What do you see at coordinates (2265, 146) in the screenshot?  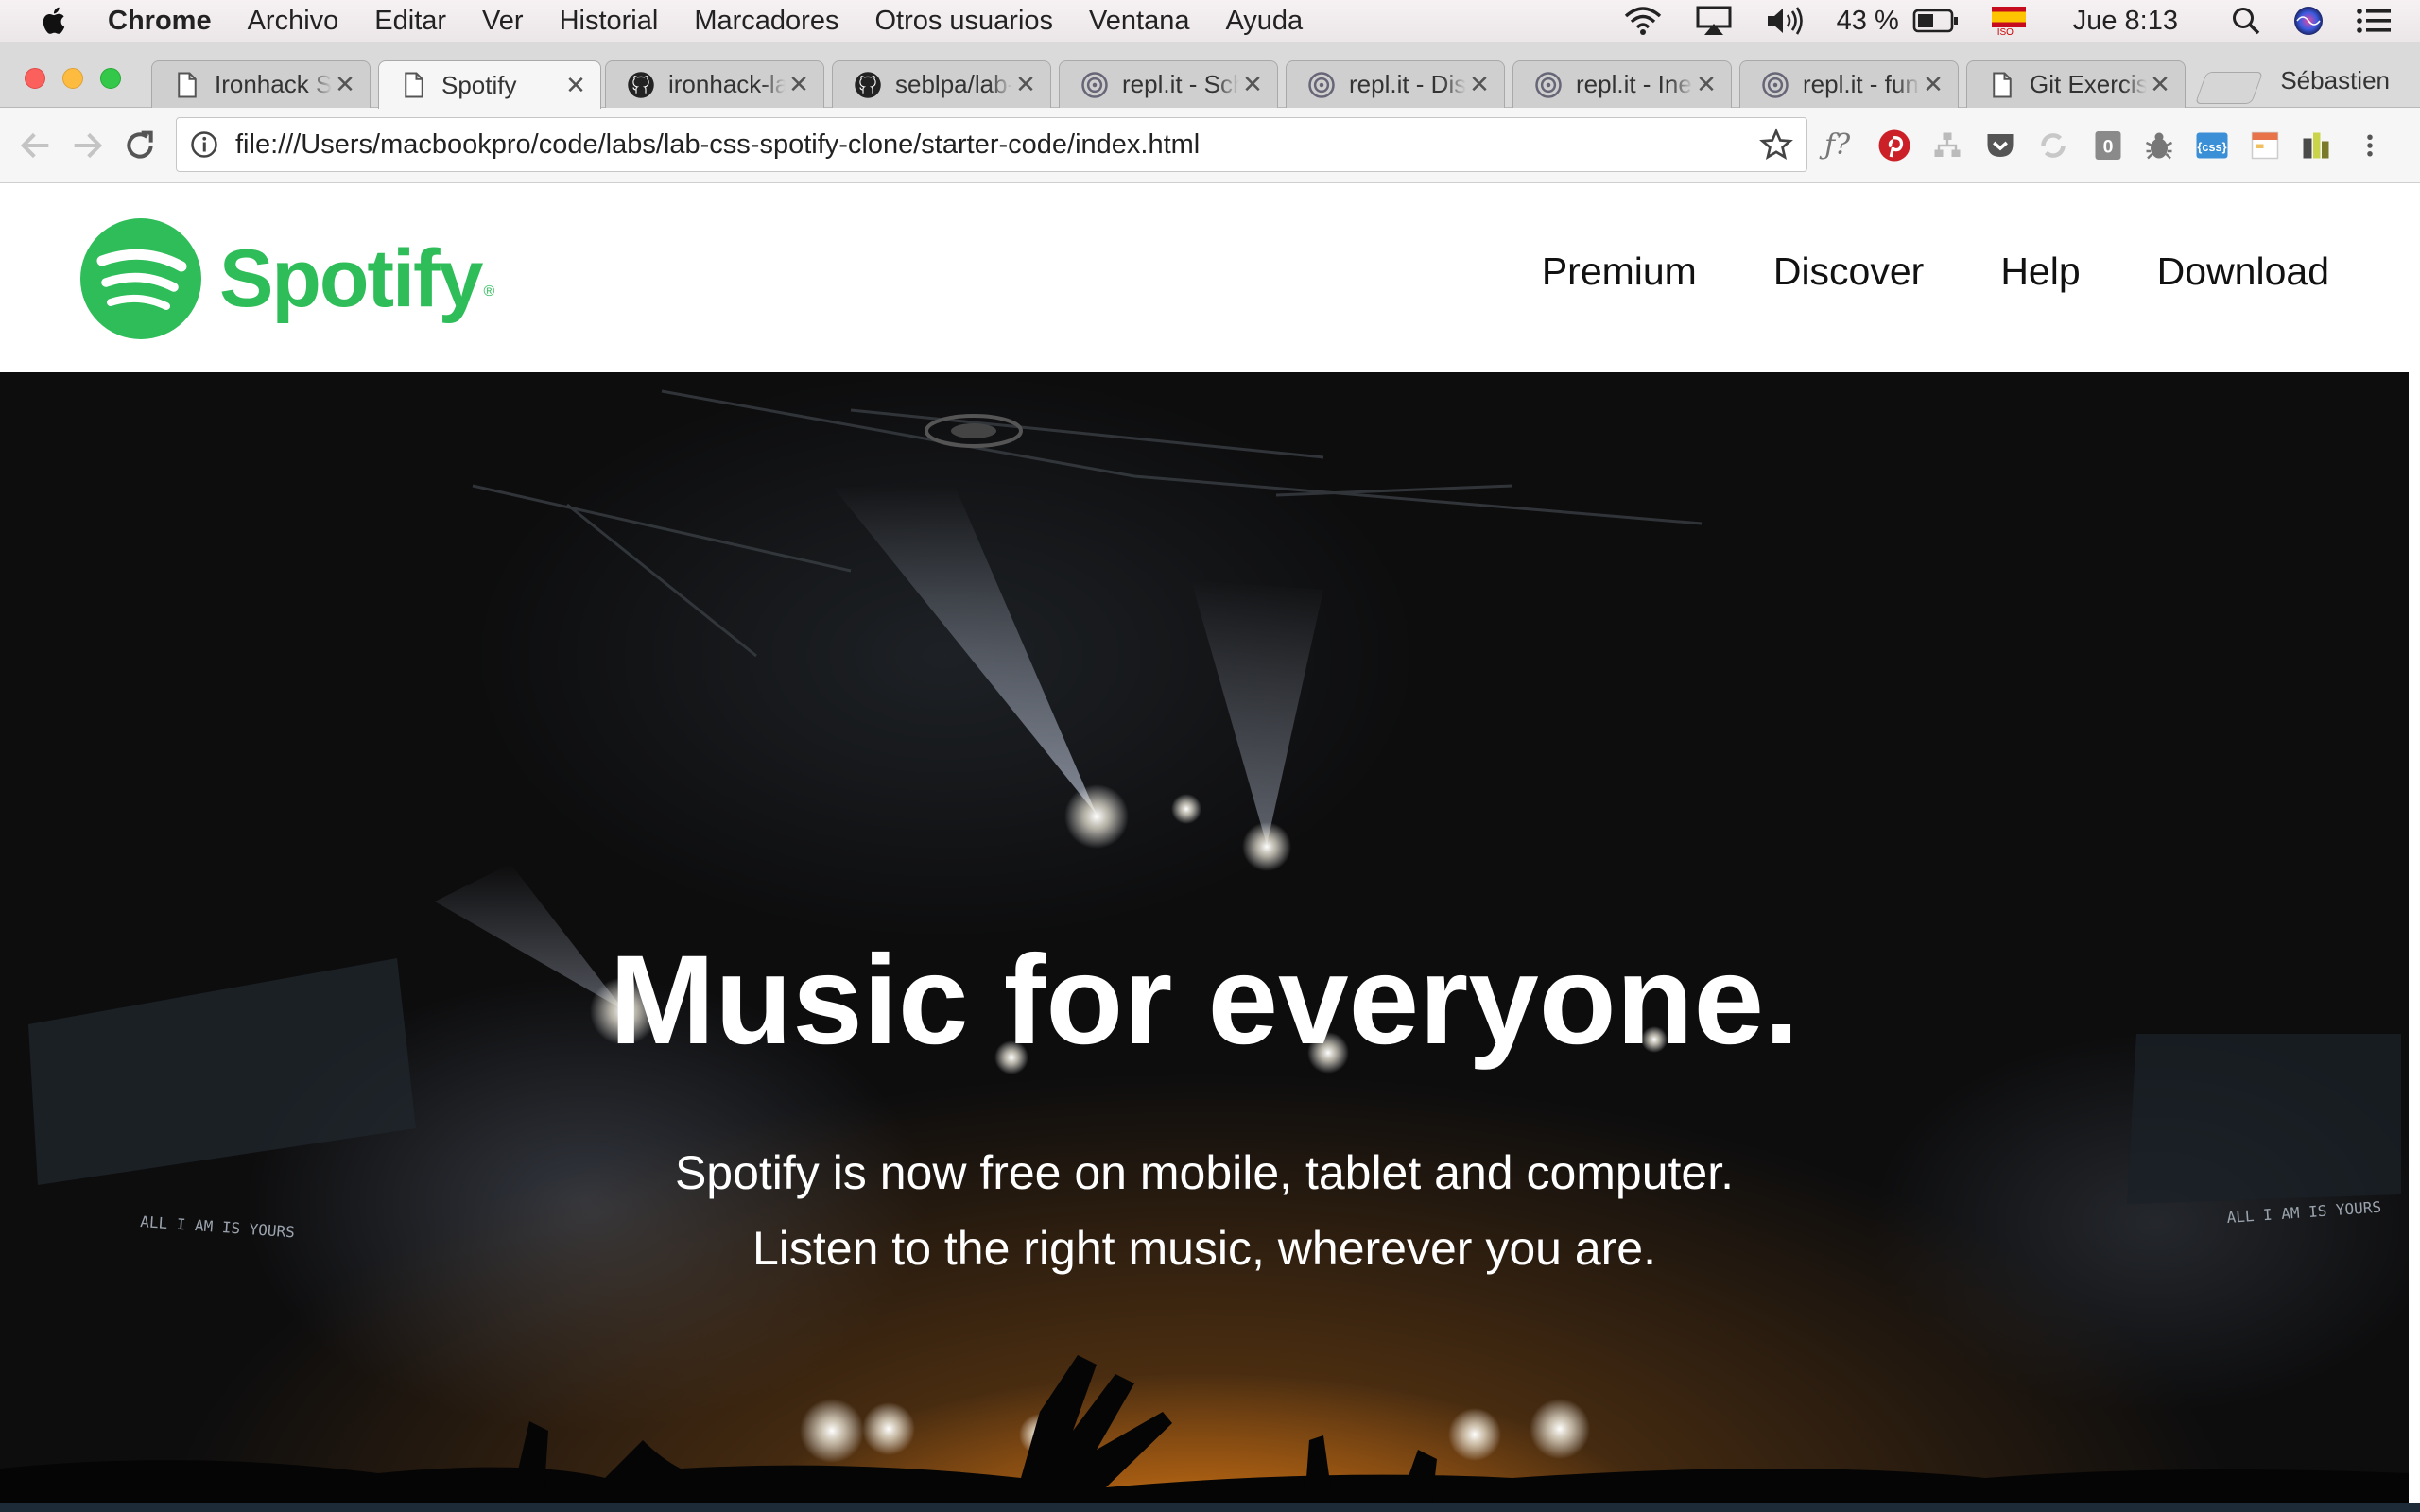 I see `calendar-extension-icon` at bounding box center [2265, 146].